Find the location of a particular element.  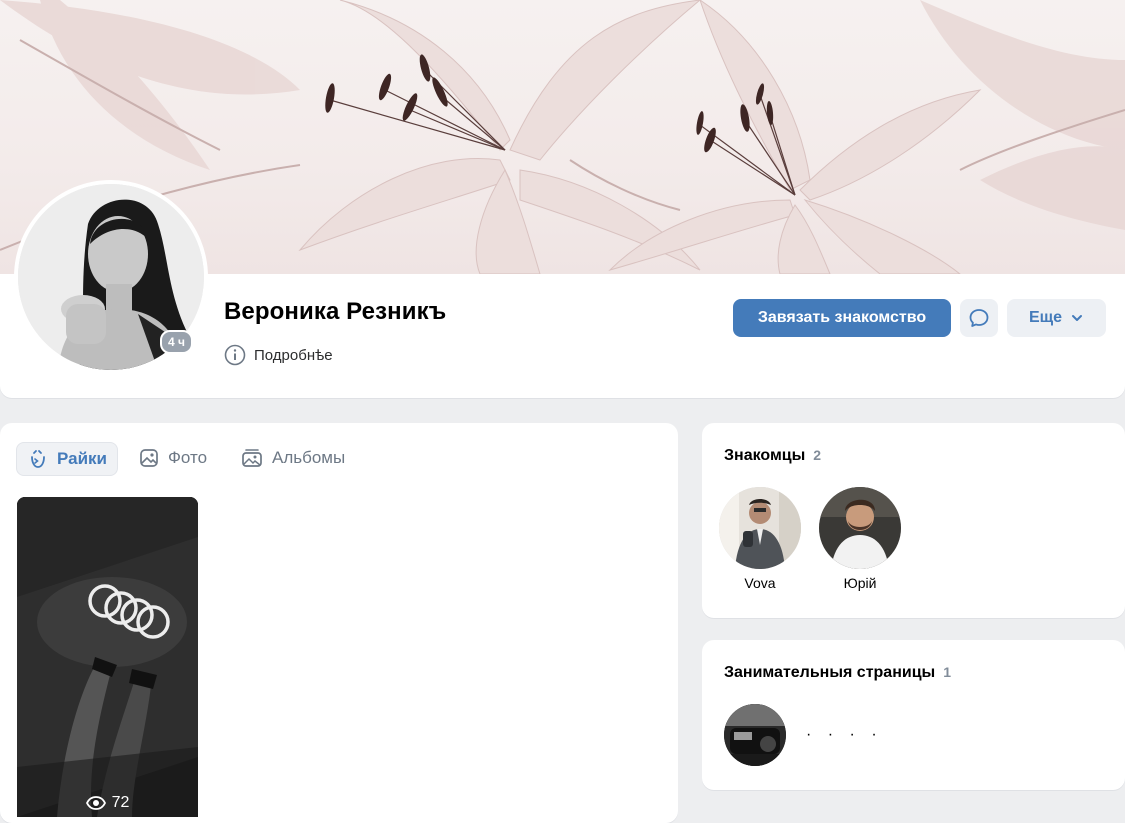

clip-thumbnail is located at coordinates (107, 657).